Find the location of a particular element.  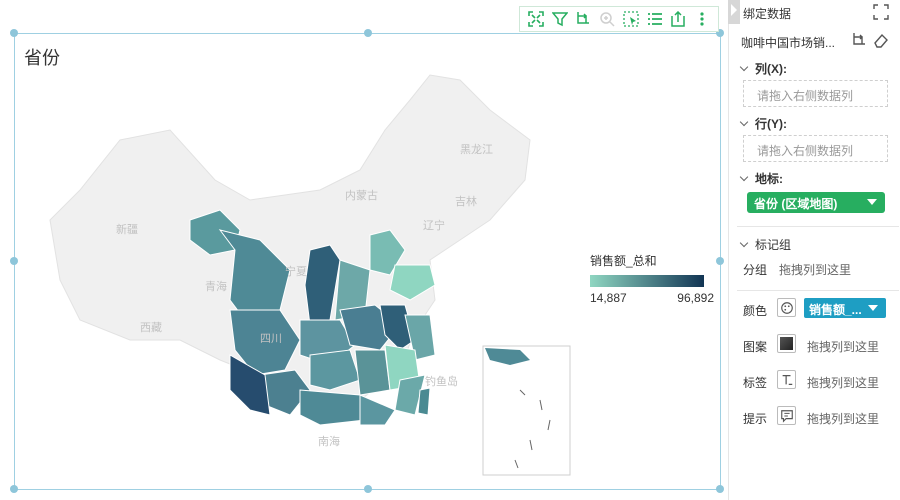

chart-title: 省份 is located at coordinates (42, 58).